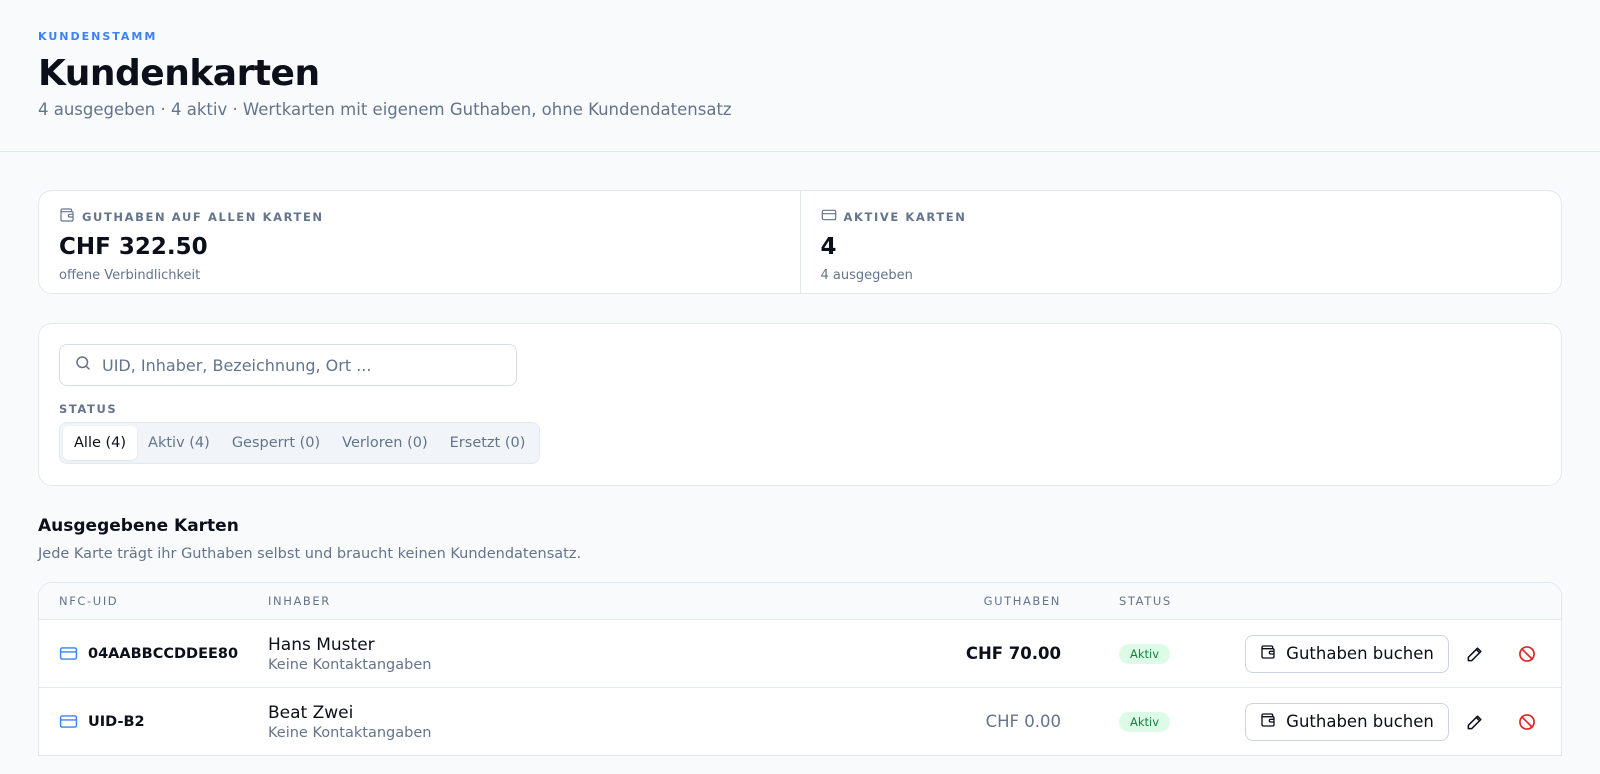 This screenshot has width=1600, height=774. What do you see at coordinates (276, 443) in the screenshot?
I see `status-filter-blocked: Gesperrt (0)` at bounding box center [276, 443].